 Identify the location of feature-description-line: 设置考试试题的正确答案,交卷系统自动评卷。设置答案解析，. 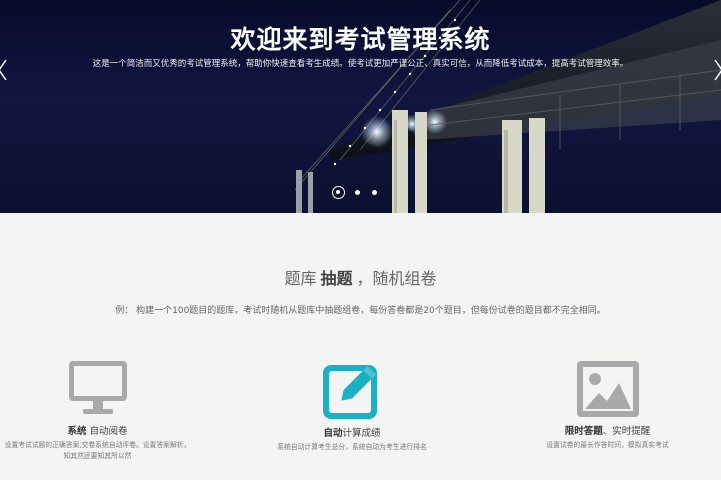
(97, 445).